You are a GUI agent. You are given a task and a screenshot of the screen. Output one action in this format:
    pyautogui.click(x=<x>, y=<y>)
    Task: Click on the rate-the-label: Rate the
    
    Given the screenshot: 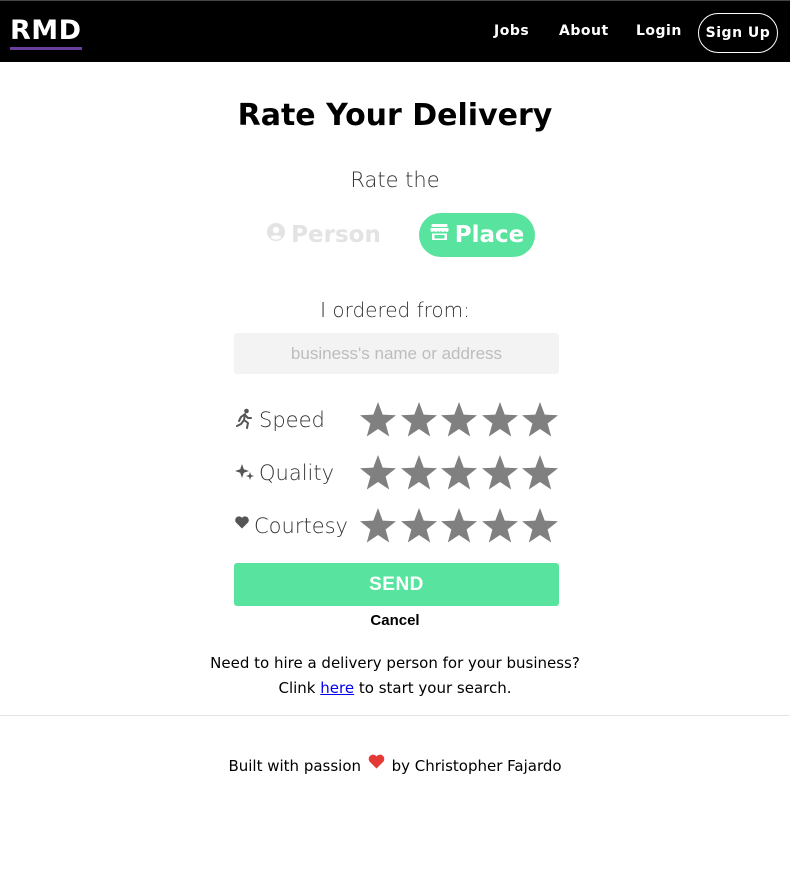 What is the action you would take?
    pyautogui.click(x=395, y=180)
    